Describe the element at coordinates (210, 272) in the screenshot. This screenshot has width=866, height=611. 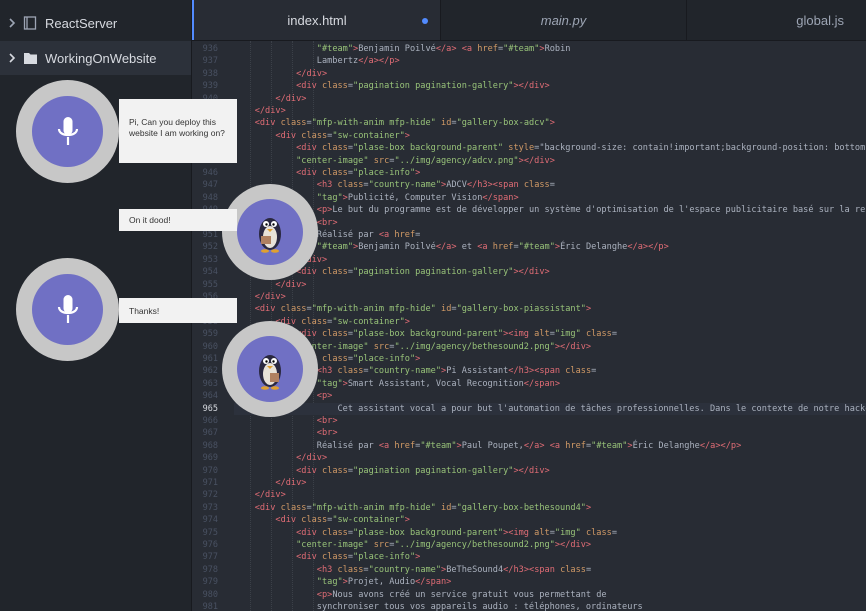
I see `line-number: 954` at that location.